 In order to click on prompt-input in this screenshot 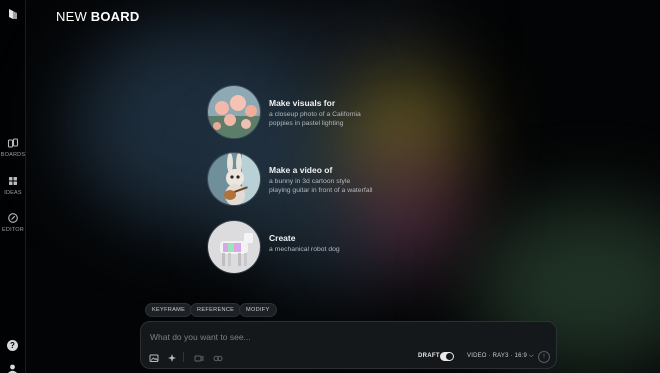, I will do `click(345, 337)`.